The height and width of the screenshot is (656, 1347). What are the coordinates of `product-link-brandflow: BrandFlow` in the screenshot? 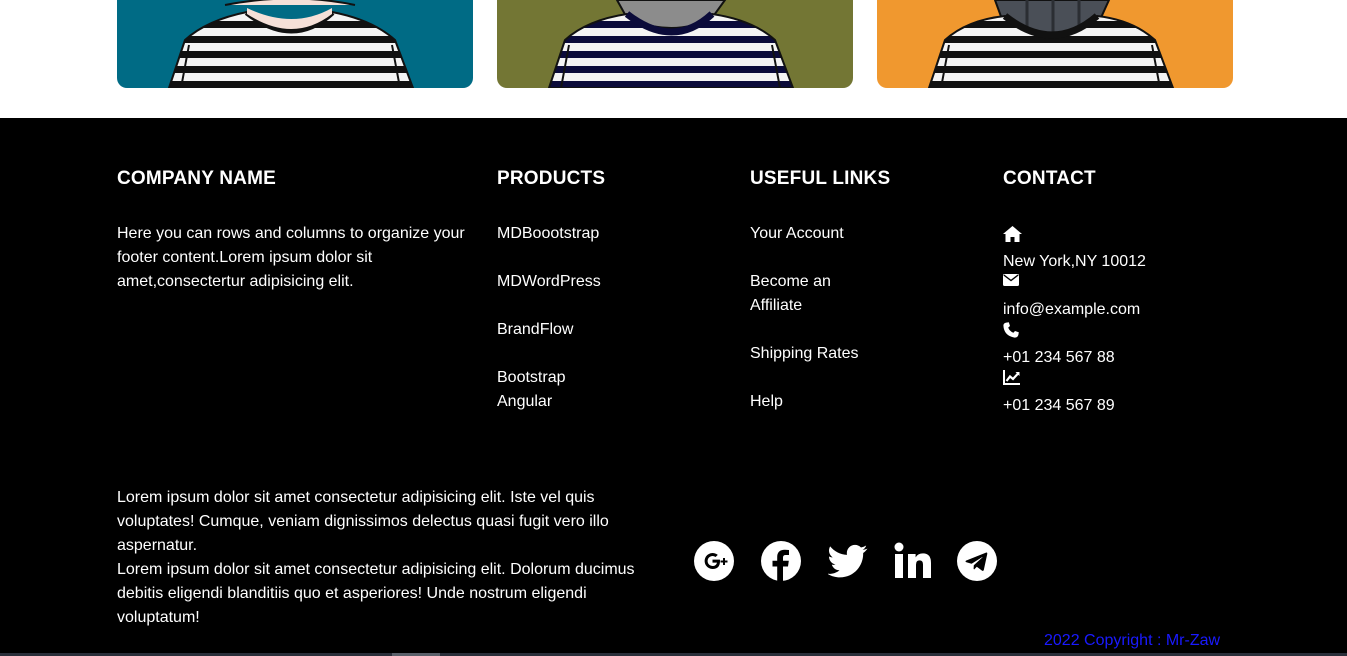 It's located at (535, 330).